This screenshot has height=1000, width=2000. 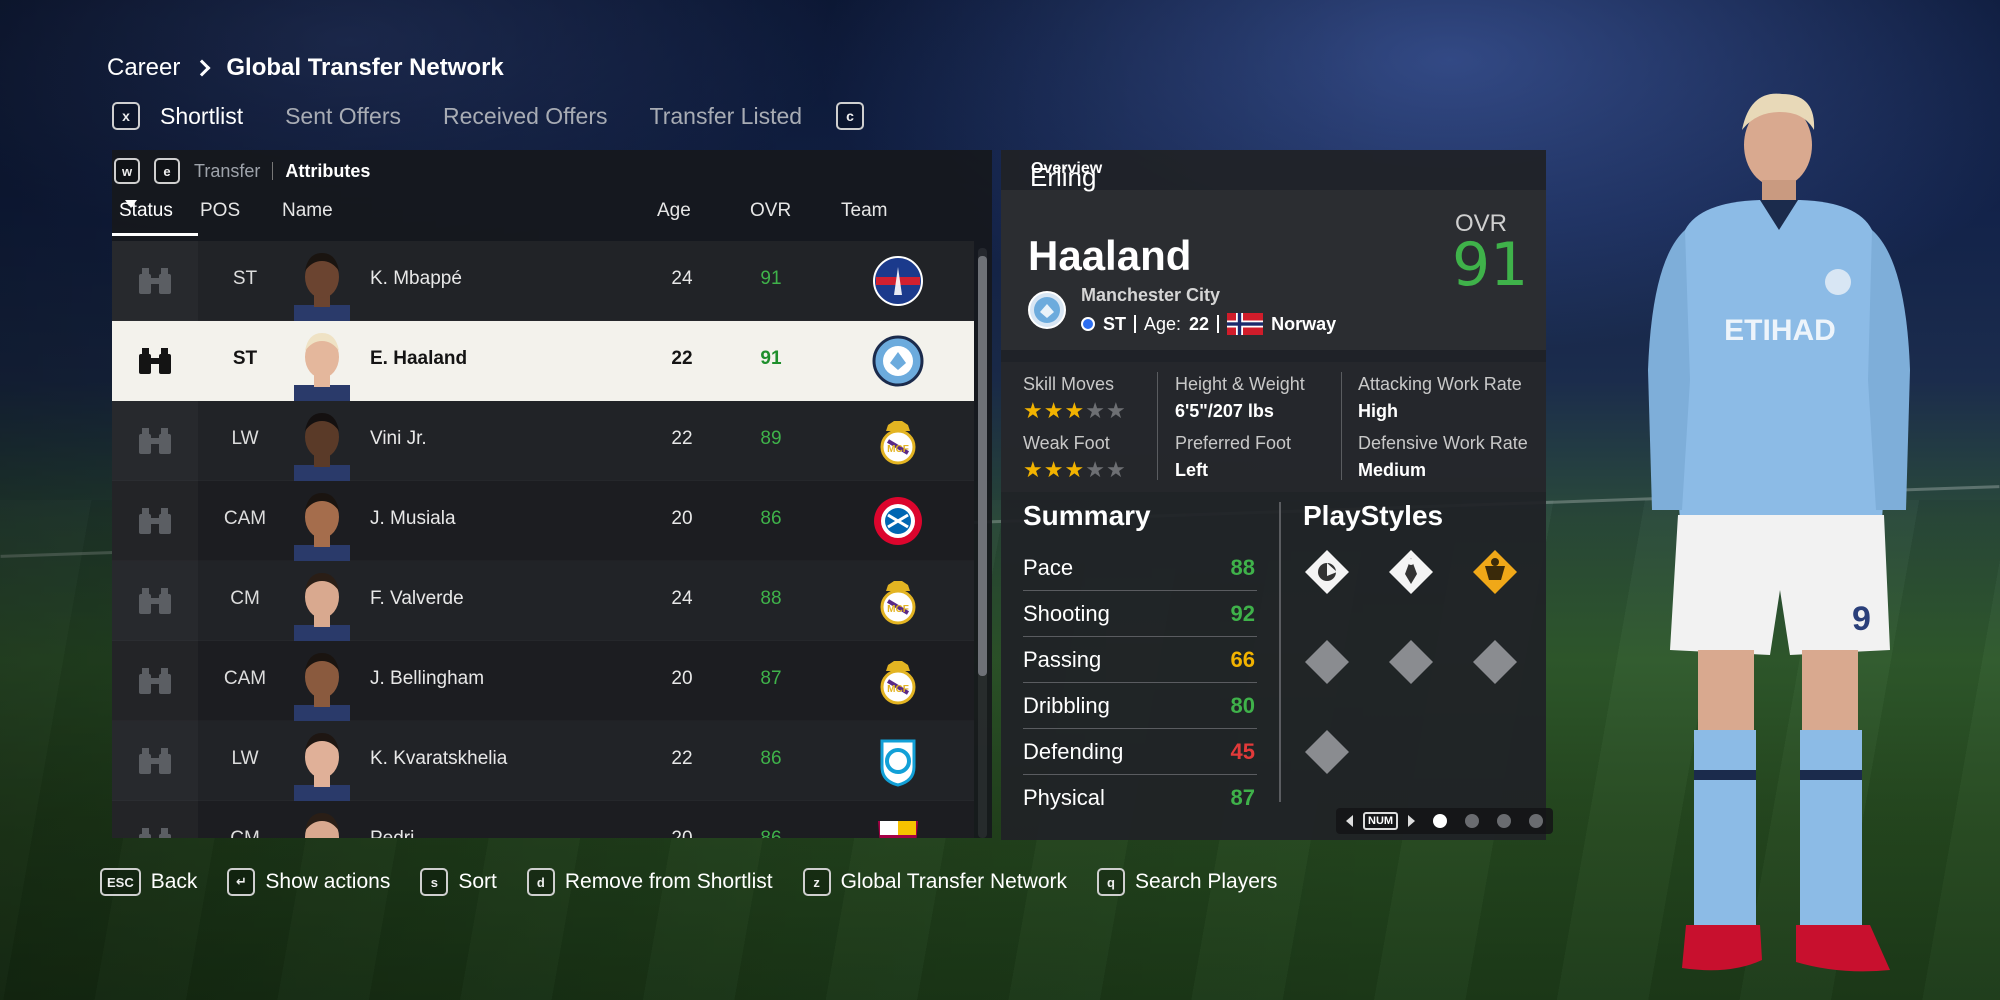 What do you see at coordinates (201, 116) in the screenshot?
I see `tab-shortlist: Shortlist` at bounding box center [201, 116].